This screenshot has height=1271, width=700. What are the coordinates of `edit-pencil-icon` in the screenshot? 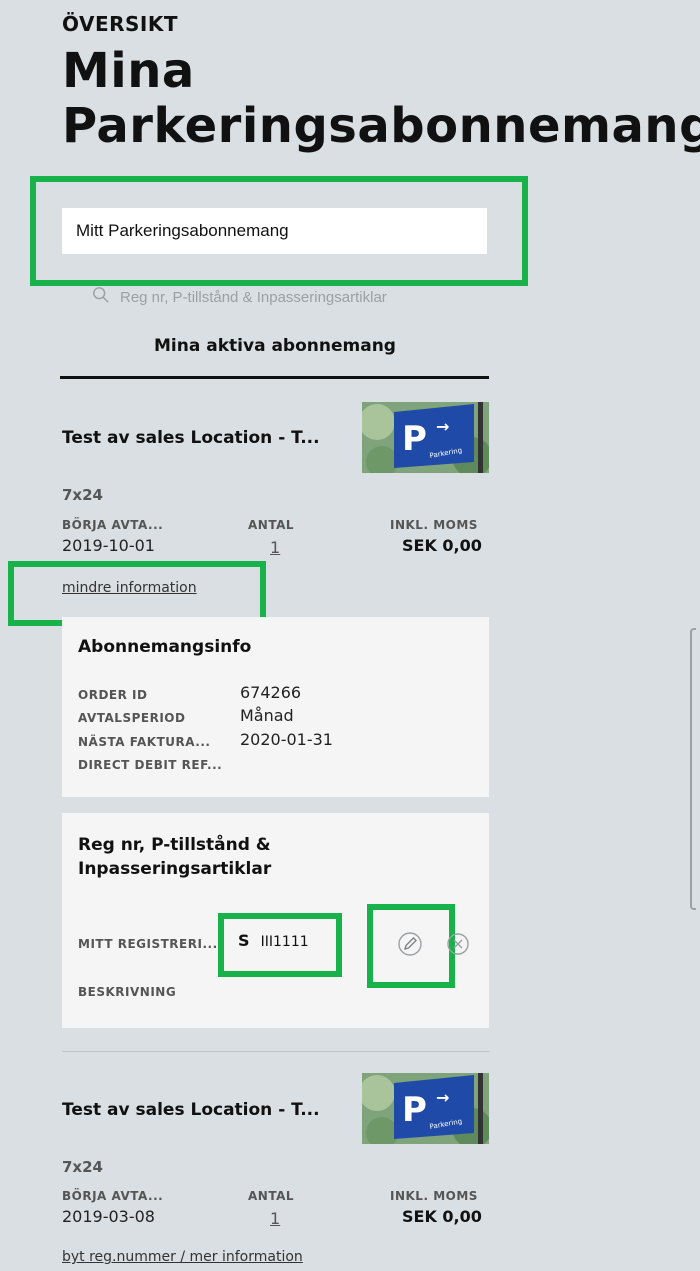 It's located at (410, 944).